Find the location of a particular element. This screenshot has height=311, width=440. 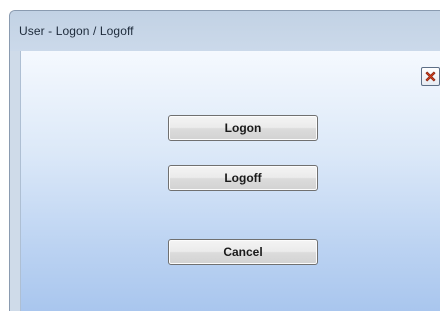

close-button is located at coordinates (430, 76).